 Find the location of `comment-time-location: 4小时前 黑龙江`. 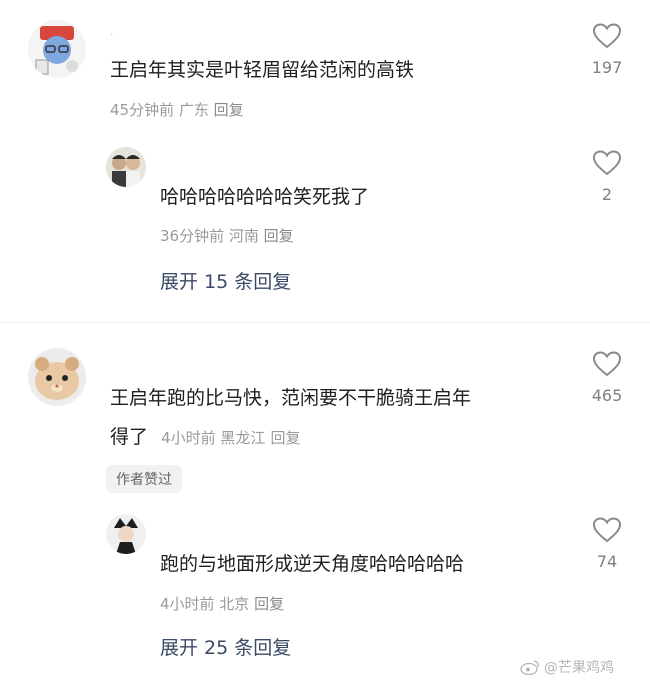

comment-time-location: 4小时前 黑龙江 is located at coordinates (213, 438).